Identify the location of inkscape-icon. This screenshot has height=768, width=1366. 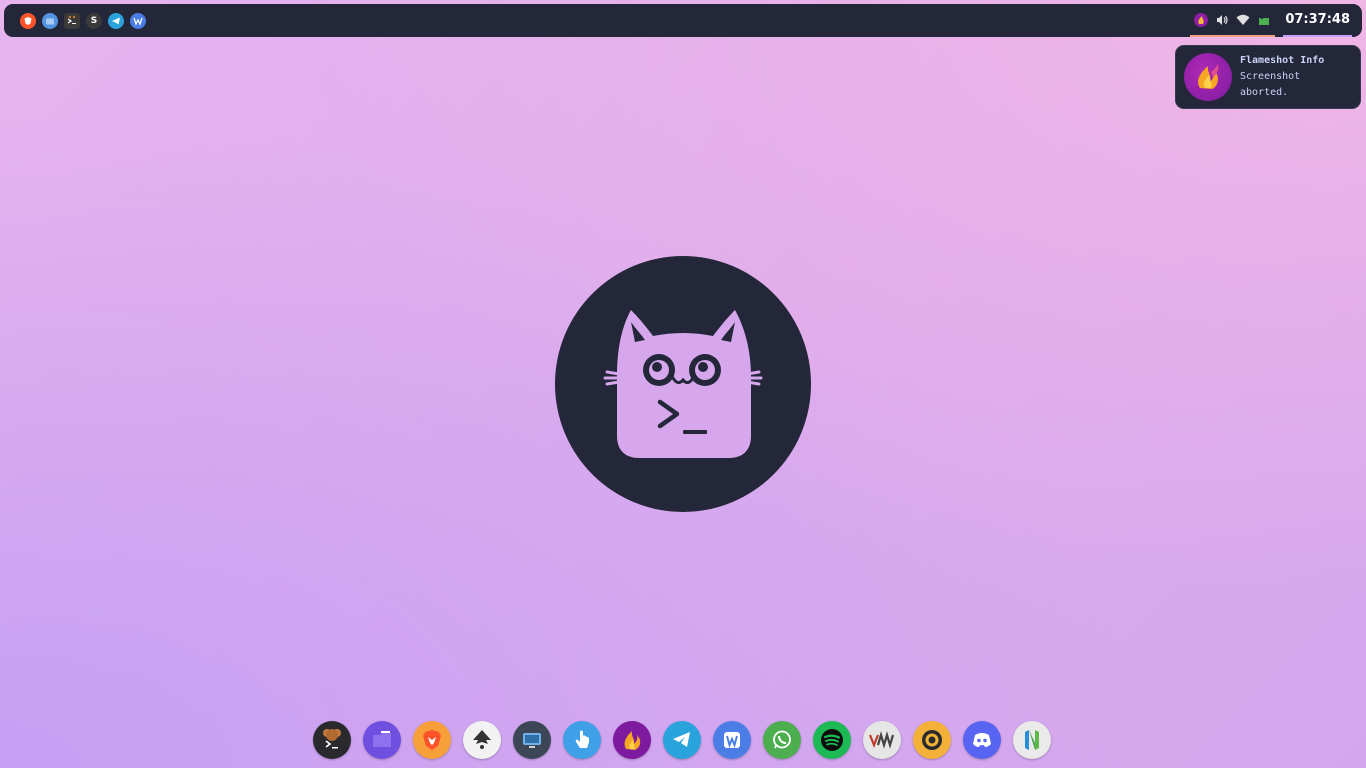
(482, 740).